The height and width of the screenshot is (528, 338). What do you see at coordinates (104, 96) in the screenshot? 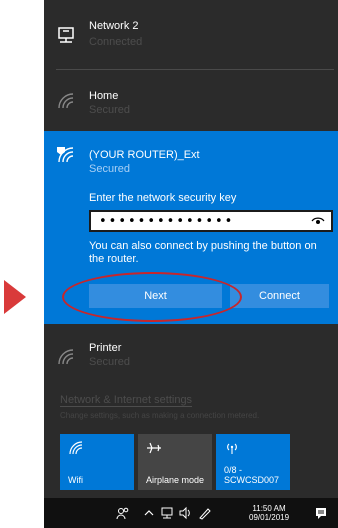
I see `network-name: Home` at bounding box center [104, 96].